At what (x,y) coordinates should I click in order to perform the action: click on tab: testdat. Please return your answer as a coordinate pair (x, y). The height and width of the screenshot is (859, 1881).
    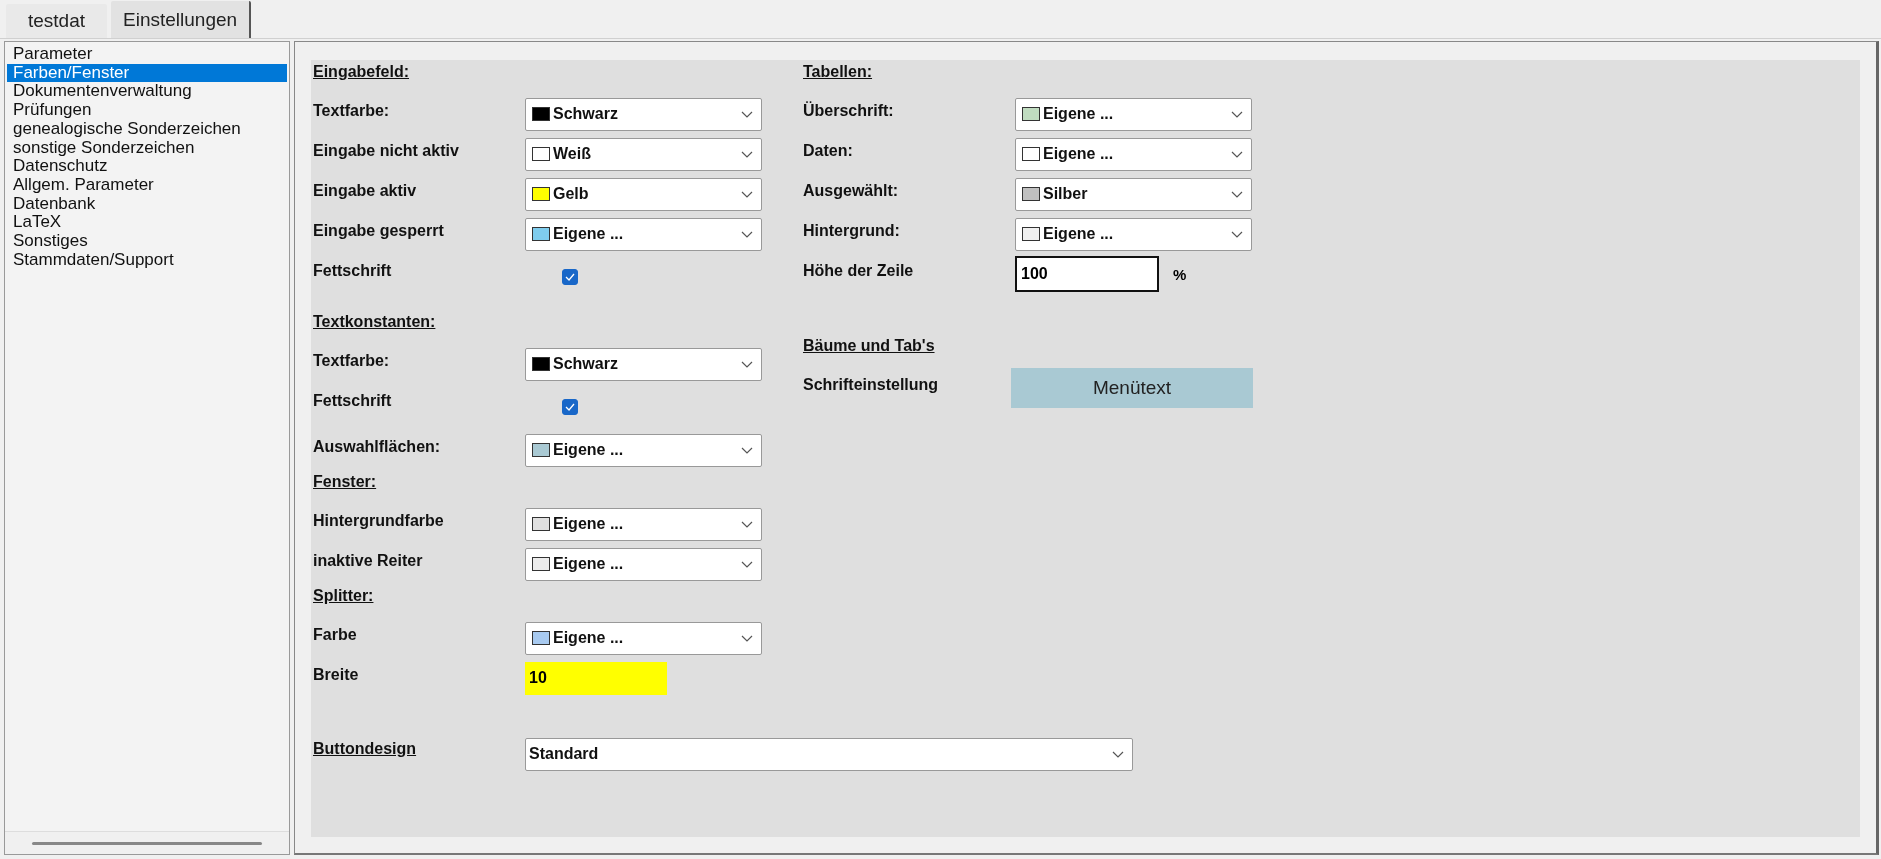
    Looking at the image, I should click on (57, 21).